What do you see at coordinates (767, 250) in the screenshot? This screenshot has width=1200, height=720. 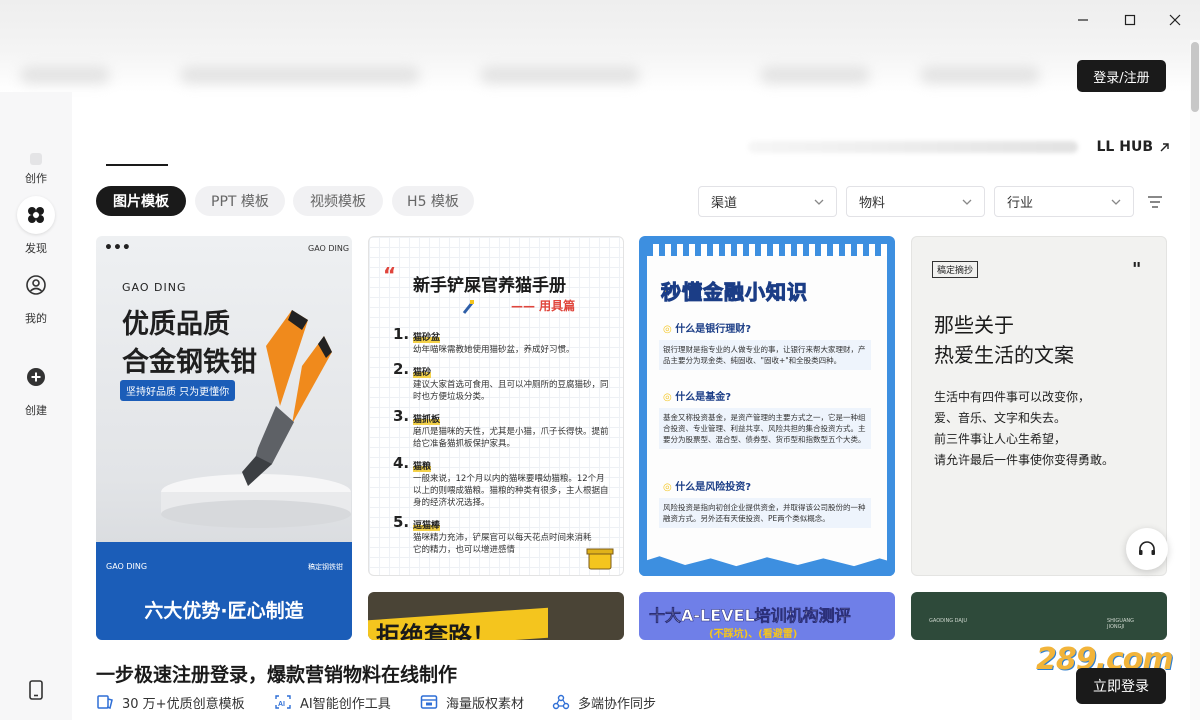 I see `binder-holes` at bounding box center [767, 250].